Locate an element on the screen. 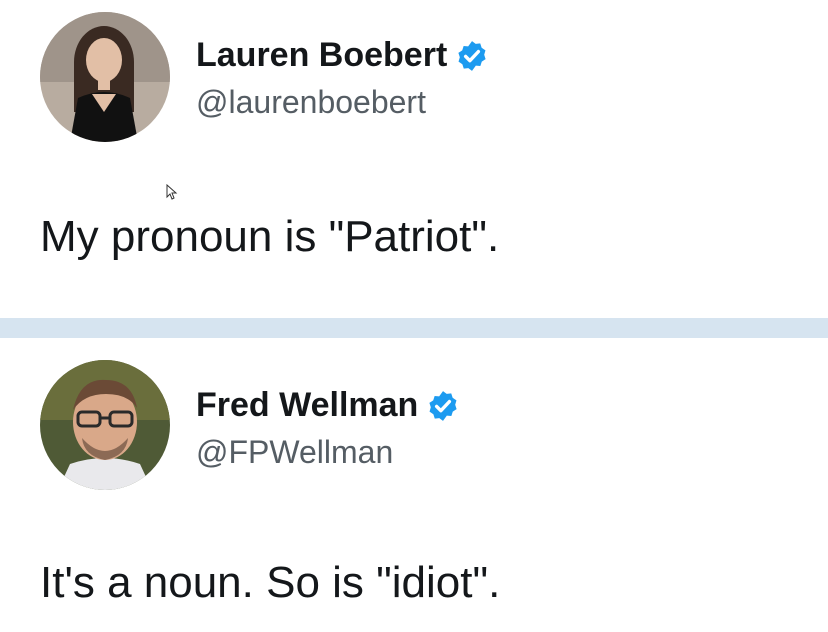  tweet-divider is located at coordinates (414, 328).